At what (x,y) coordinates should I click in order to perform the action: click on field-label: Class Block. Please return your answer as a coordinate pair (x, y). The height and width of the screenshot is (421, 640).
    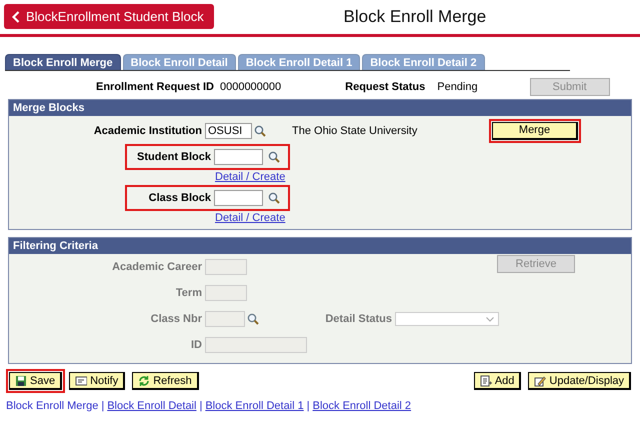
    Looking at the image, I should click on (179, 198).